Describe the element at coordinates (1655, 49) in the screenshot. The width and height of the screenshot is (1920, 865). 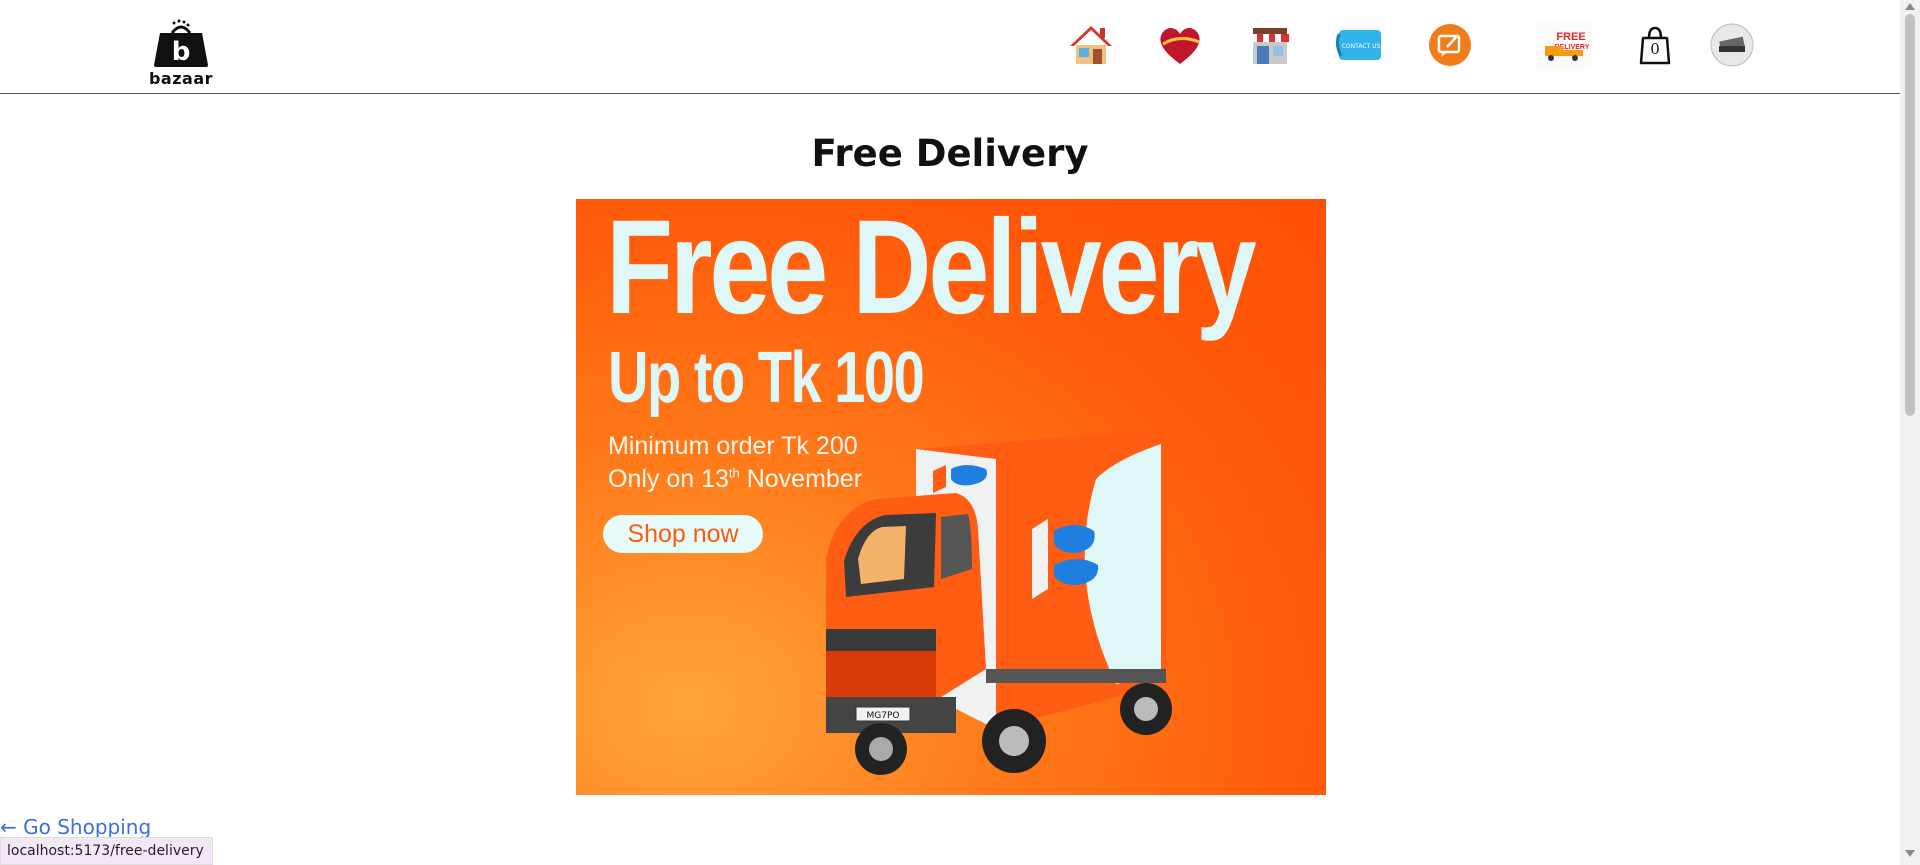
I see `cart-count-badge: 0` at that location.